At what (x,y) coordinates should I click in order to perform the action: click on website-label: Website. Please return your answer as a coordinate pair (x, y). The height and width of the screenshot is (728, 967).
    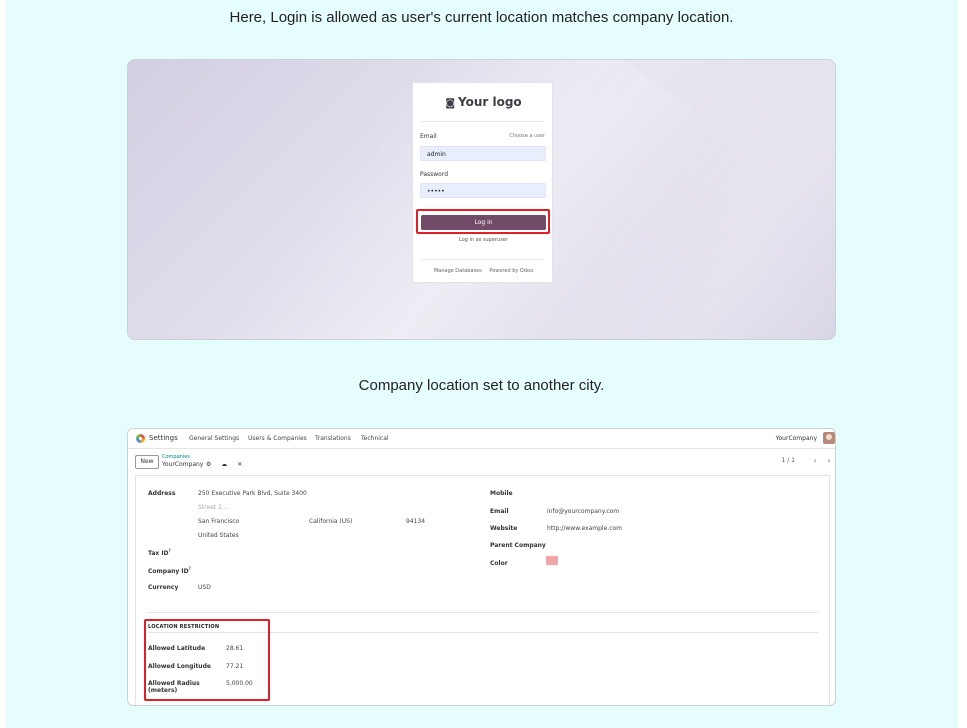
    Looking at the image, I should click on (504, 528).